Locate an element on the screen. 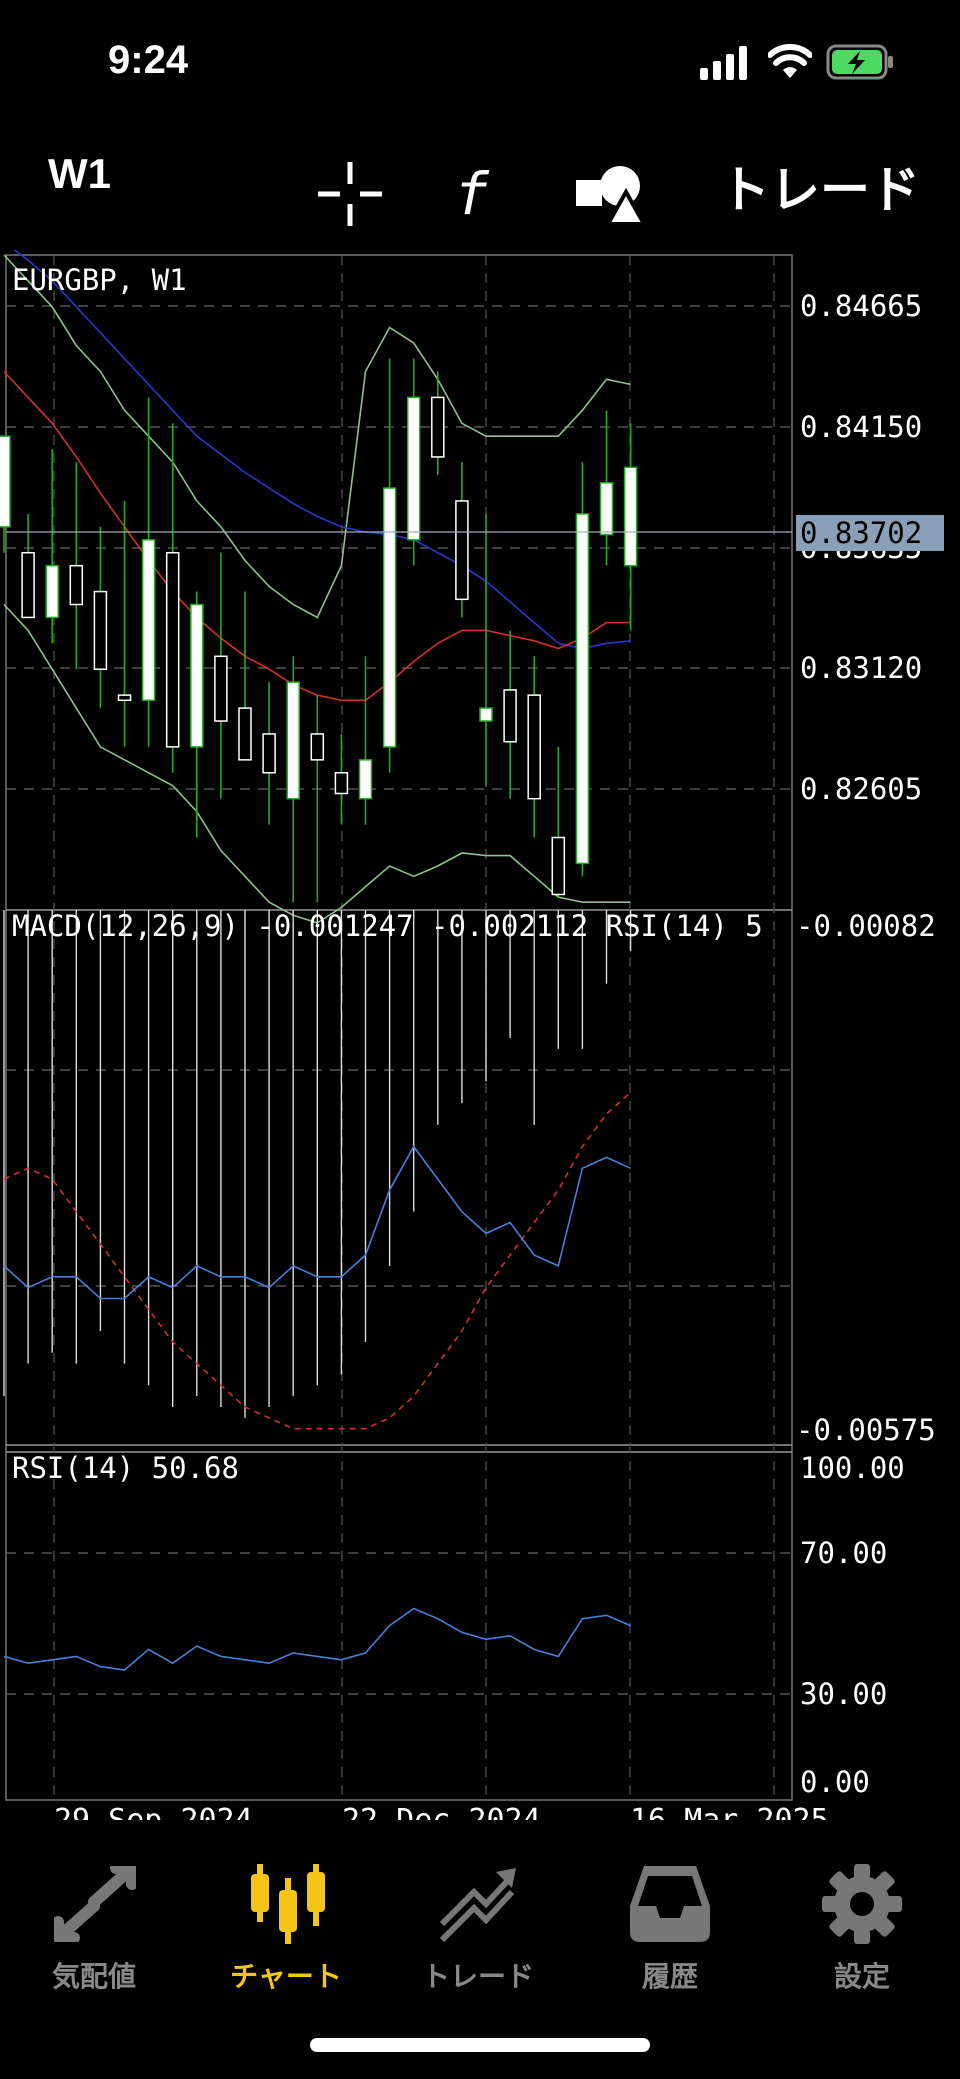  tab-history: 履歴 is located at coordinates (670, 1925).